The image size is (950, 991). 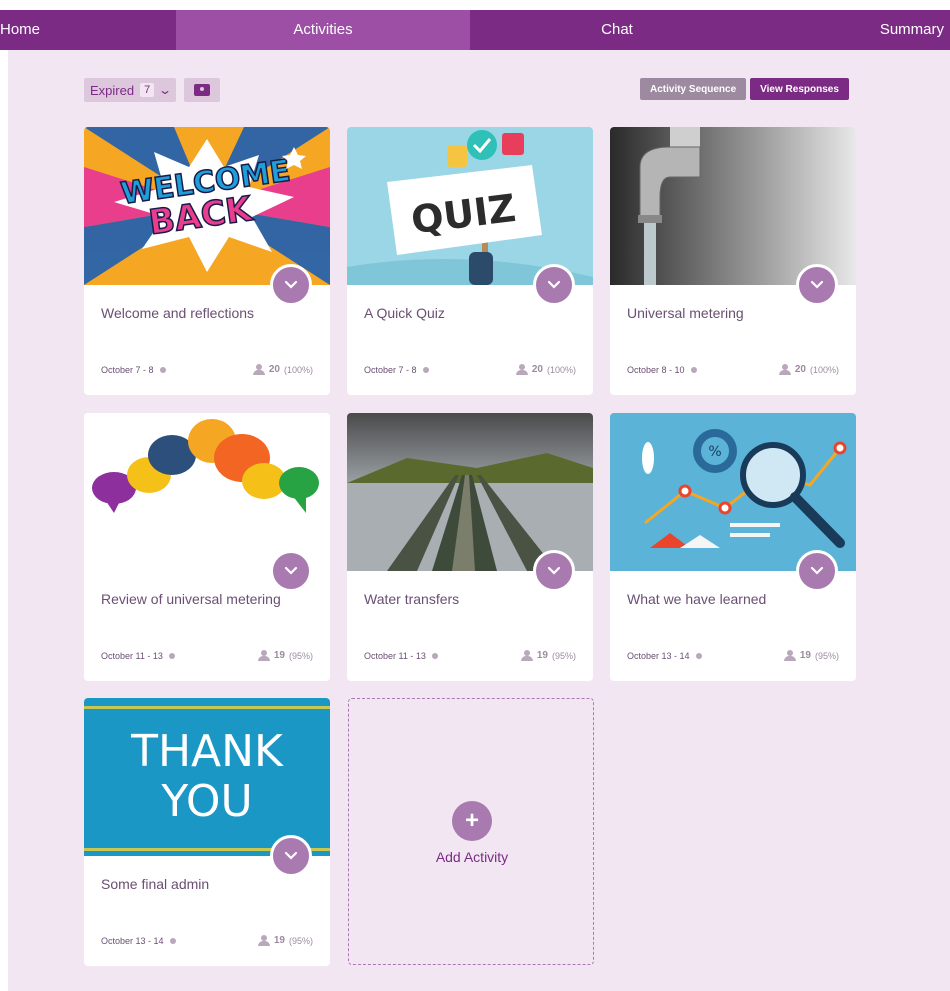 I want to click on folder-button, so click(x=202, y=90).